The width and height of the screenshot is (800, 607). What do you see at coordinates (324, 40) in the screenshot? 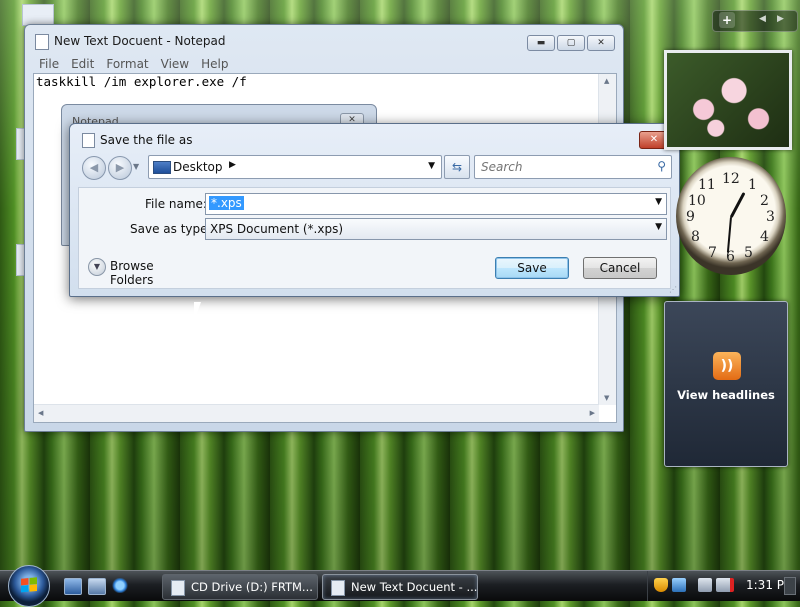
I see `notepad-titlebar: New Text Docuent - Notepad ▬ ▢ ✕` at bounding box center [324, 40].